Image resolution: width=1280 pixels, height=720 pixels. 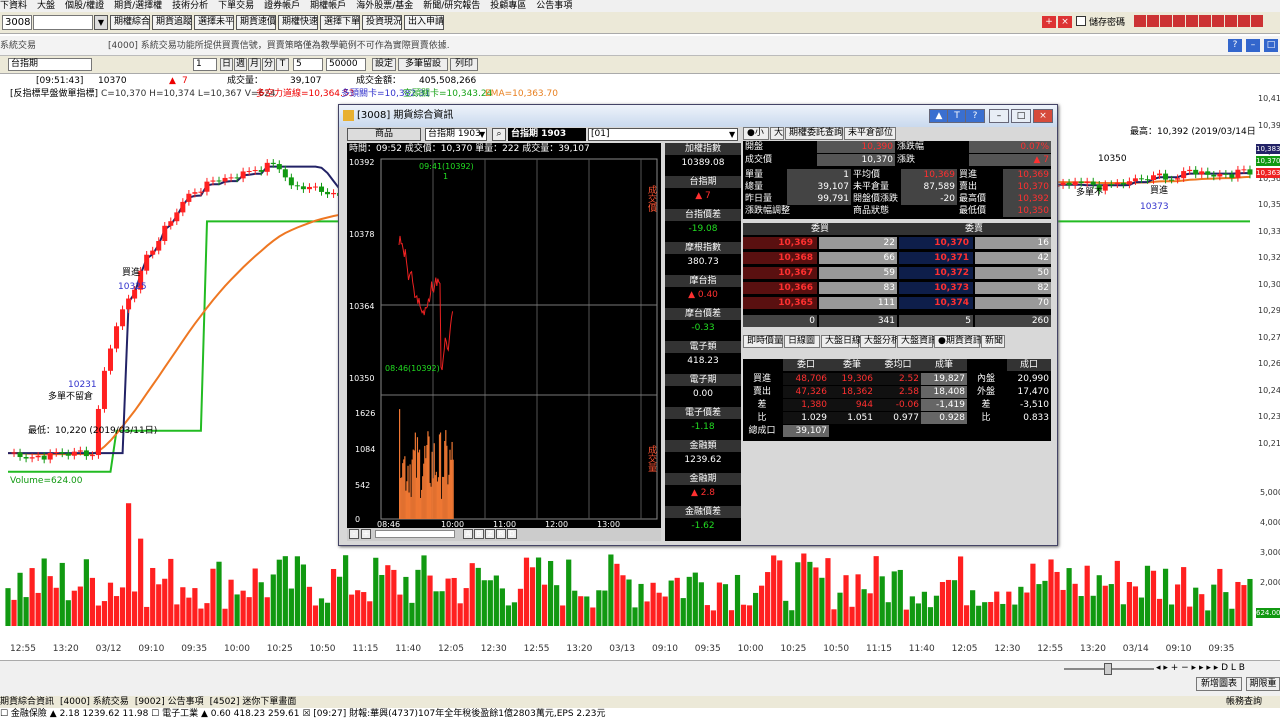 What do you see at coordinates (780, 288) in the screenshot?
I see `bid-price: 10,366` at bounding box center [780, 288].